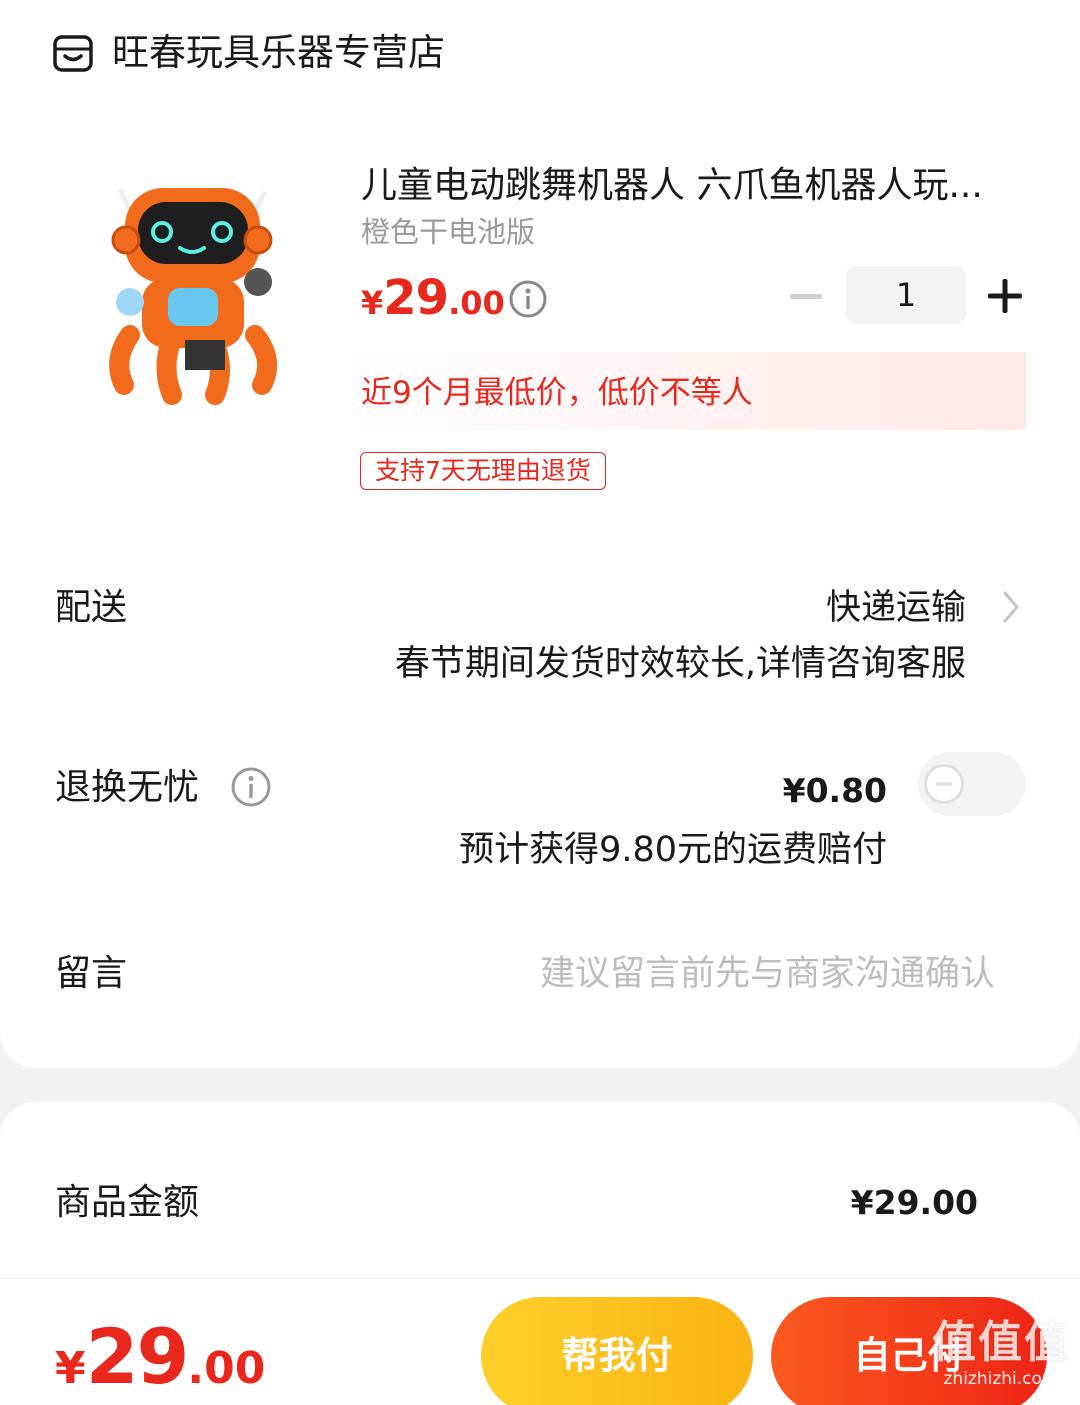  What do you see at coordinates (70, 1368) in the screenshot?
I see `total-currency: ¥` at bounding box center [70, 1368].